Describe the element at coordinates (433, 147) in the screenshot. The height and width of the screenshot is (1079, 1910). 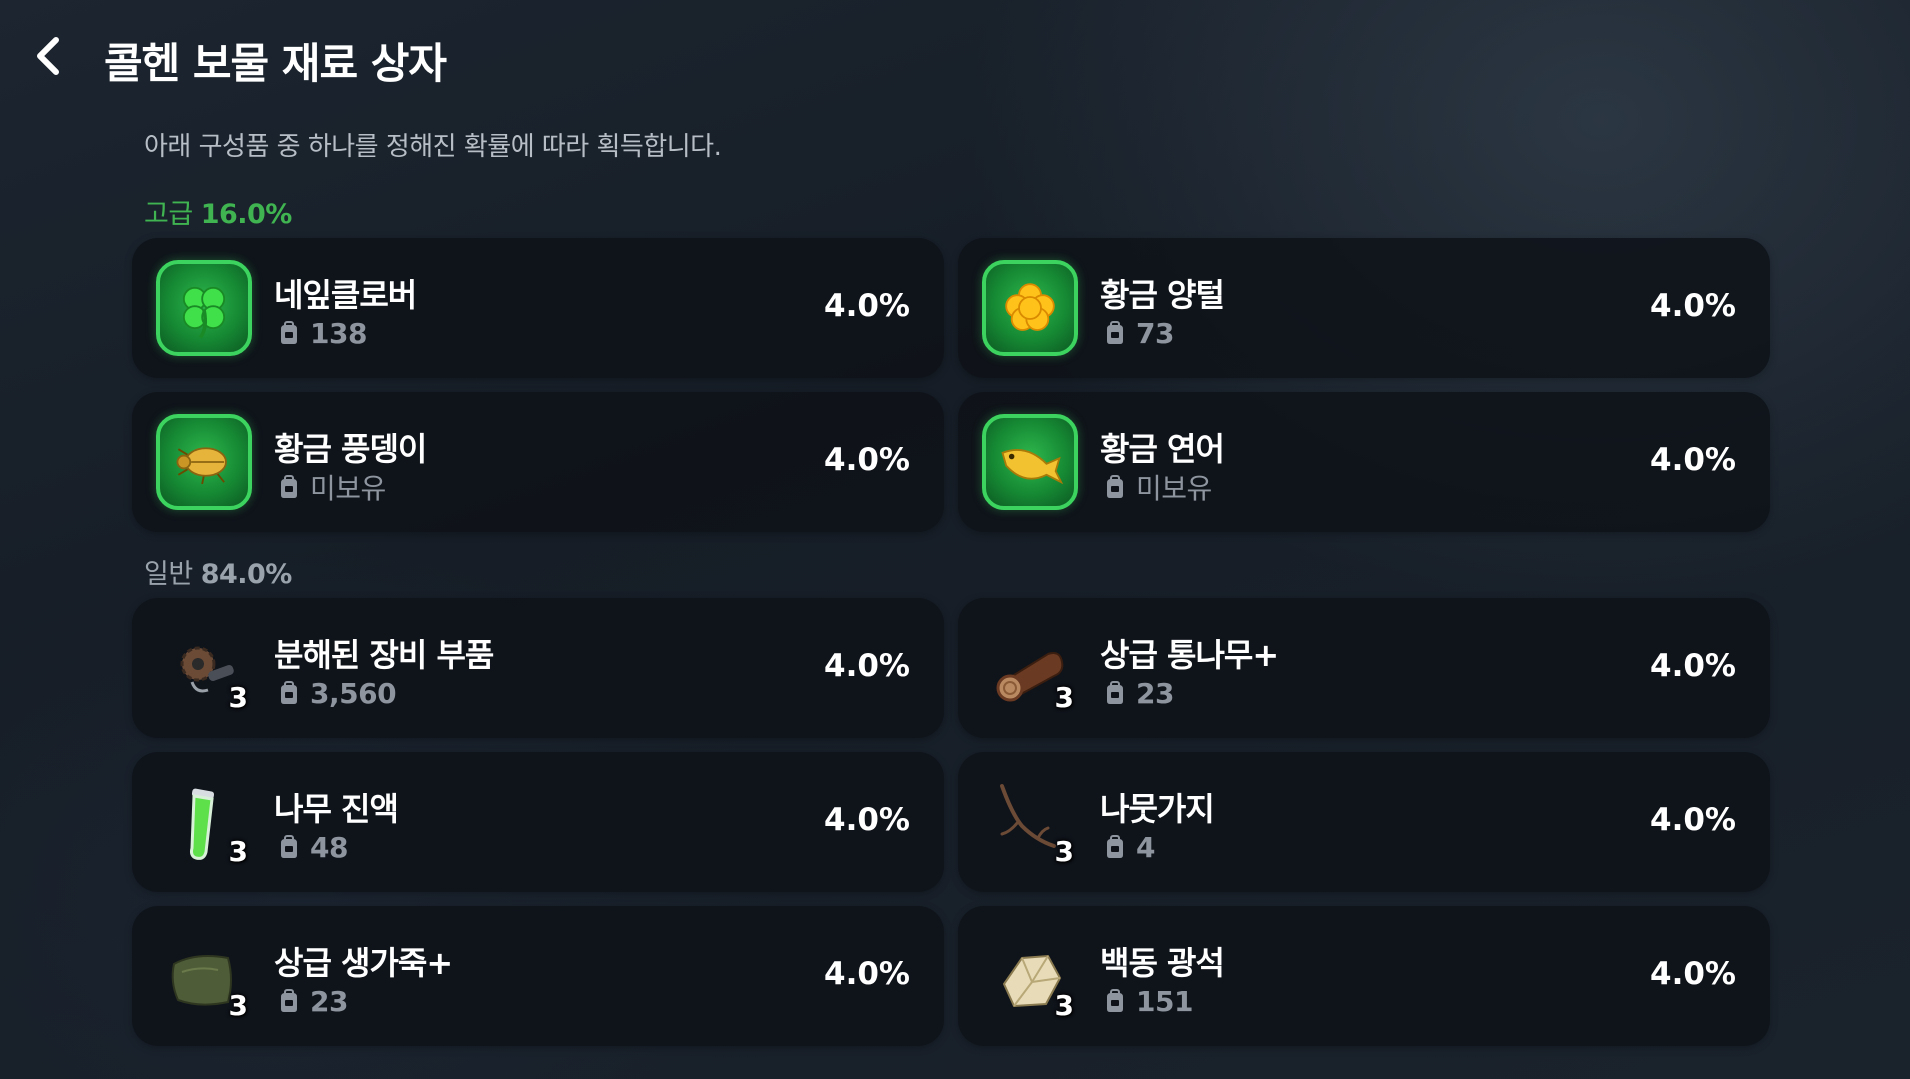
I see `description-text: 아래 구성품 중 하나를 정해진 확률에 따라 획득합니다.` at that location.